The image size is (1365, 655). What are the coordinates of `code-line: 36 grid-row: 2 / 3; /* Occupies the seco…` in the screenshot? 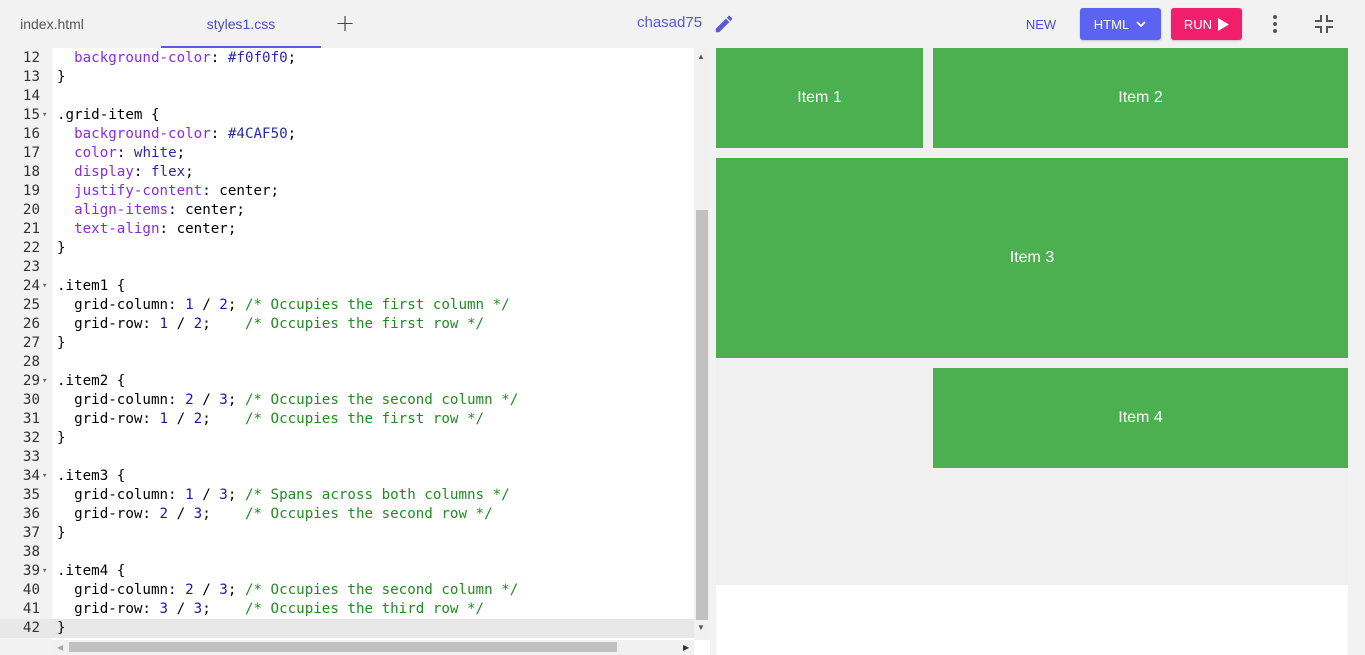 It's located at (347, 514).